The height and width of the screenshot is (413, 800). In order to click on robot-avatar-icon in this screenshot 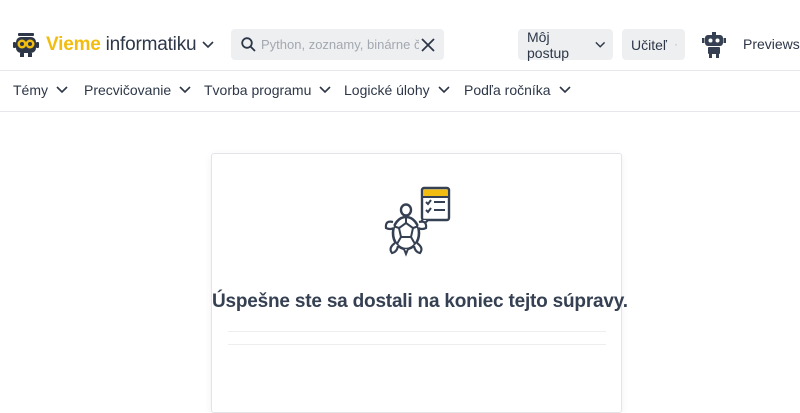, I will do `click(714, 45)`.